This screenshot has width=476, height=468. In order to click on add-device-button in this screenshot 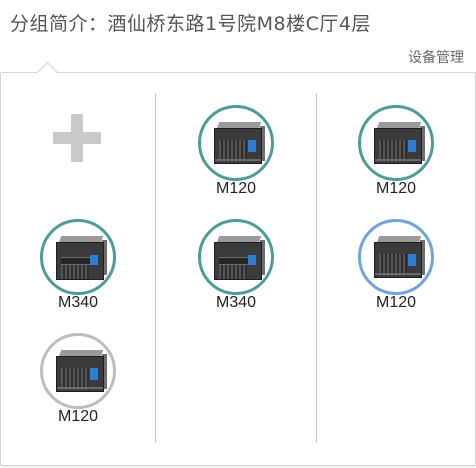, I will do `click(77, 138)`.